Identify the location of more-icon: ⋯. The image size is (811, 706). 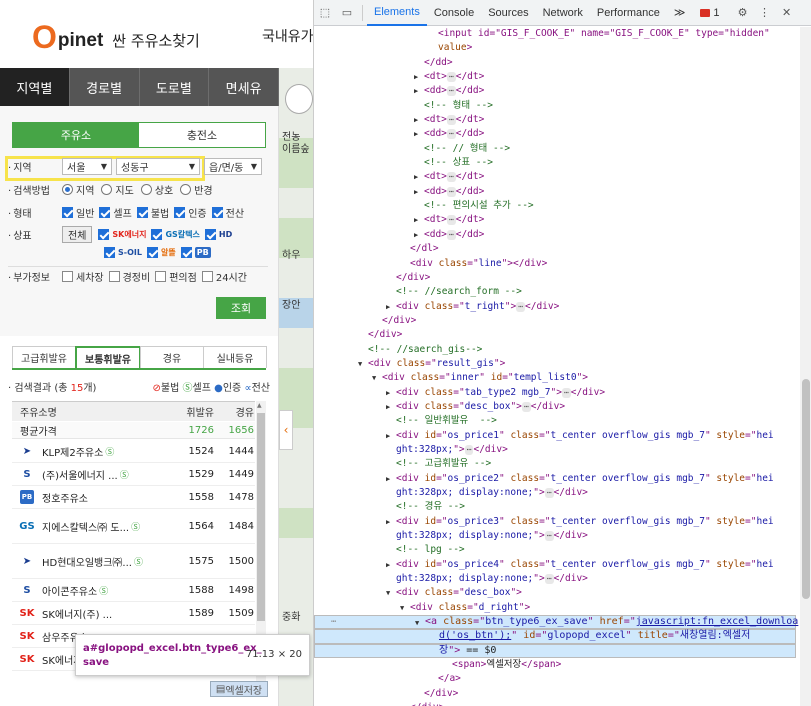
(333, 622).